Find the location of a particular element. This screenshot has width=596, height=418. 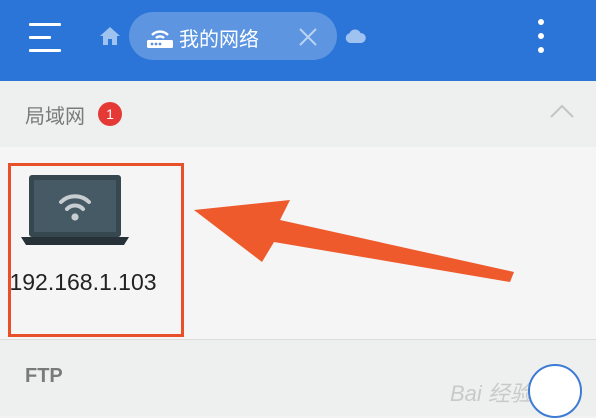

tab-my-network: 我的网络 is located at coordinates (233, 36).